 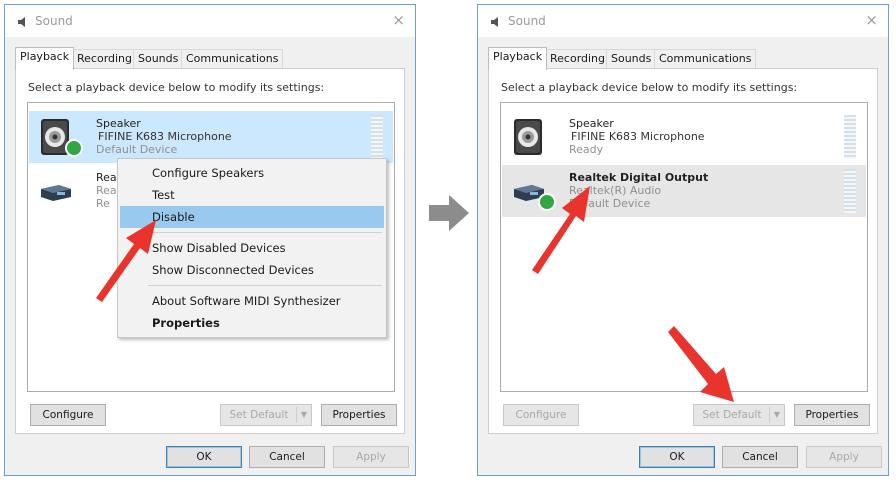 What do you see at coordinates (56, 193) in the screenshot?
I see `digital-output-icon` at bounding box center [56, 193].